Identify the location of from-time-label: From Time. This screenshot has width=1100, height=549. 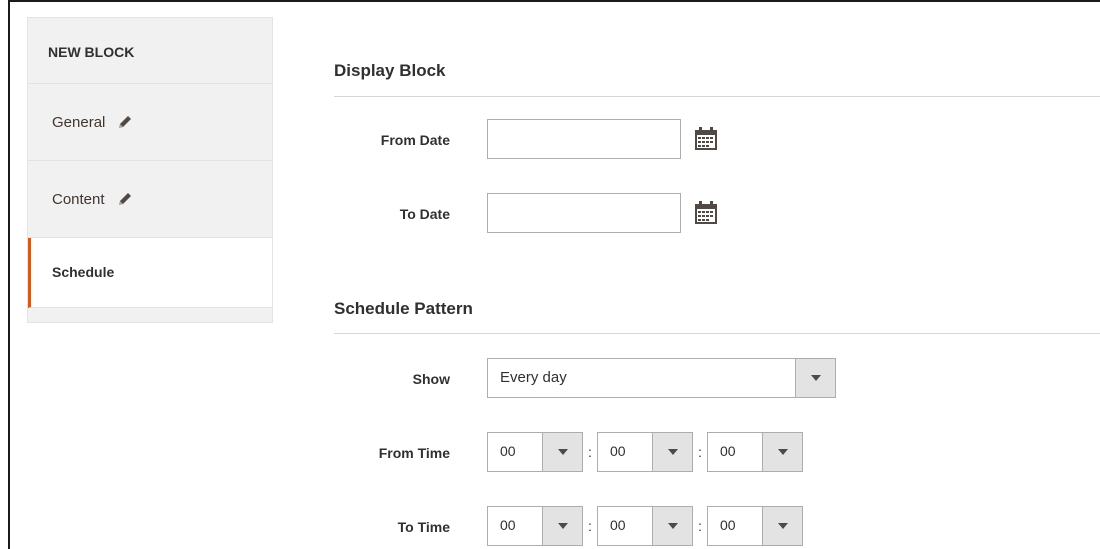
(414, 453).